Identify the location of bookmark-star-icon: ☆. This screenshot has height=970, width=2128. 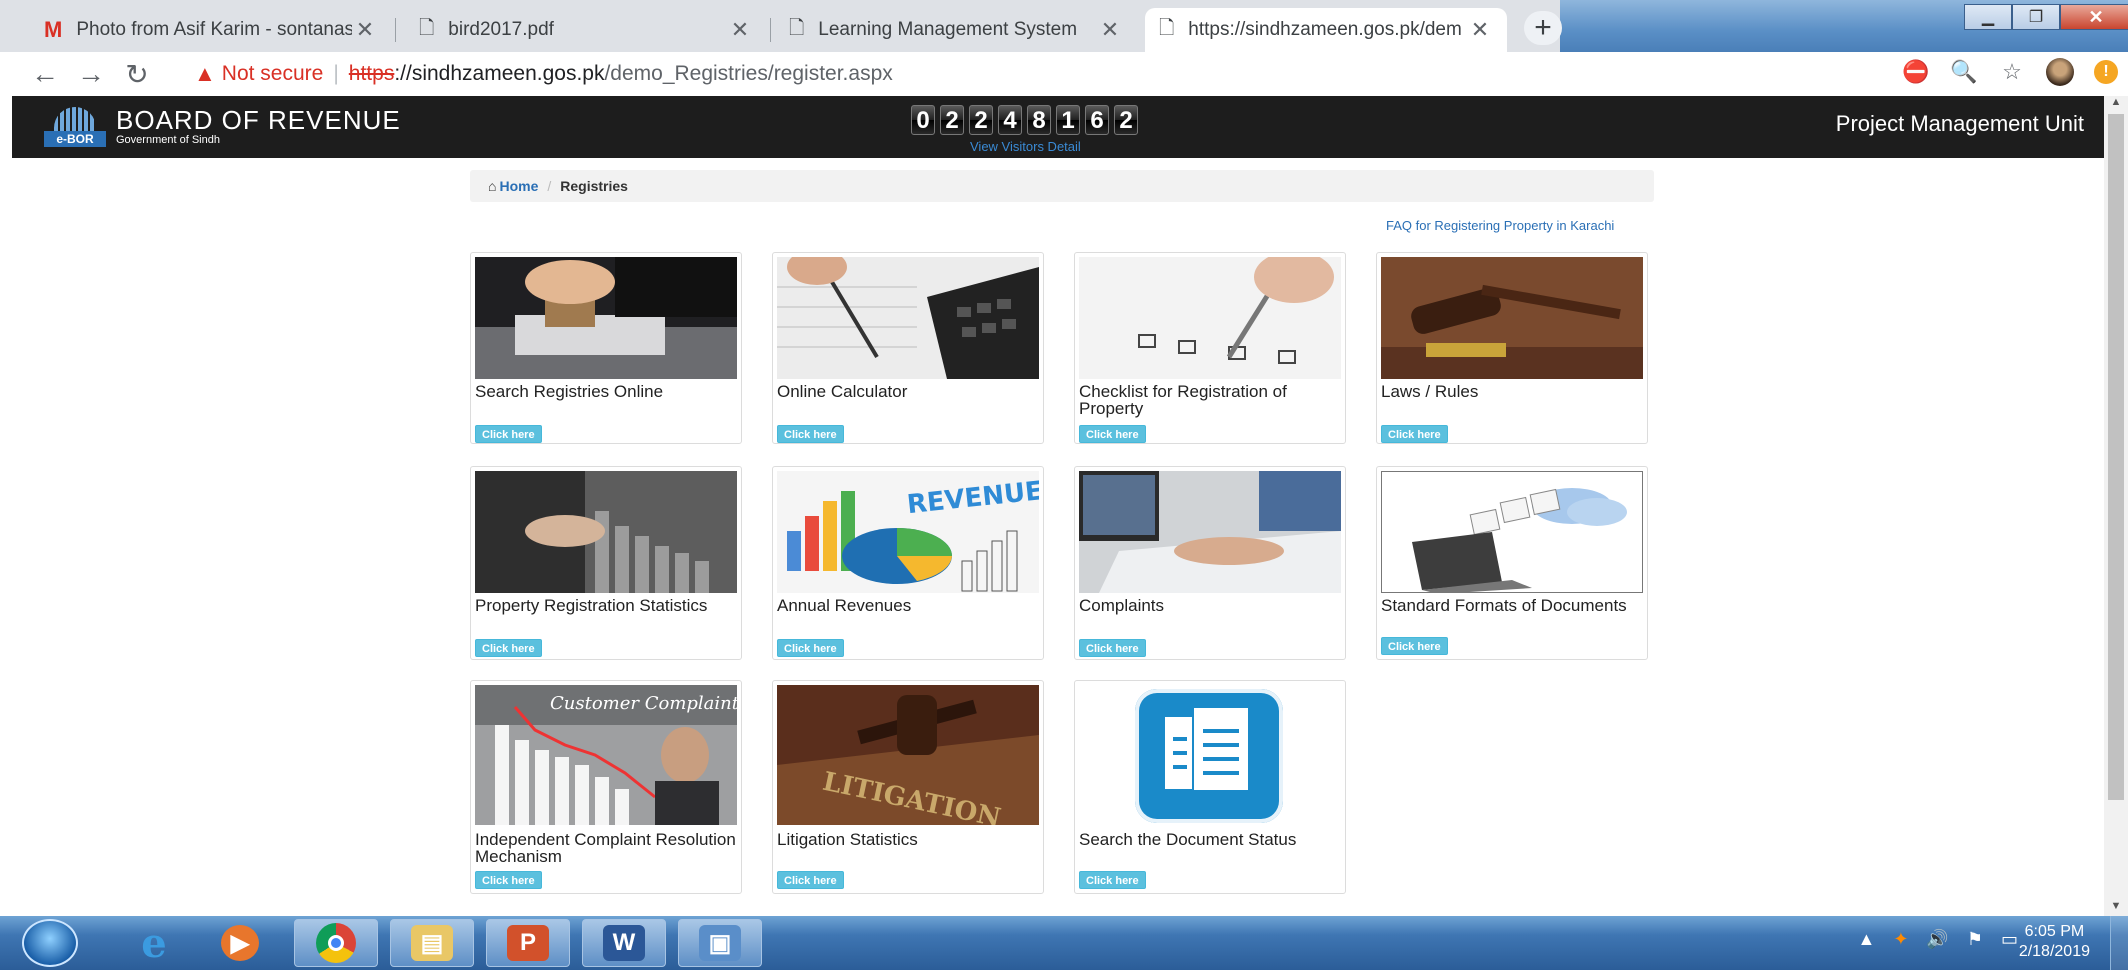
(2012, 72).